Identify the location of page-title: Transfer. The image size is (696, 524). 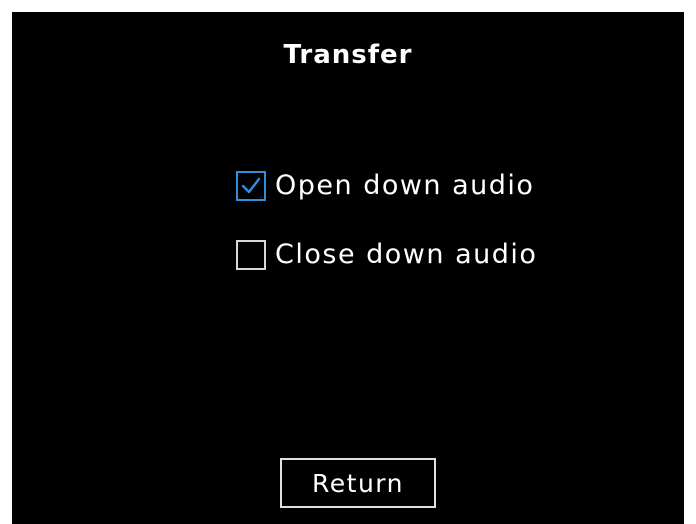
(348, 55).